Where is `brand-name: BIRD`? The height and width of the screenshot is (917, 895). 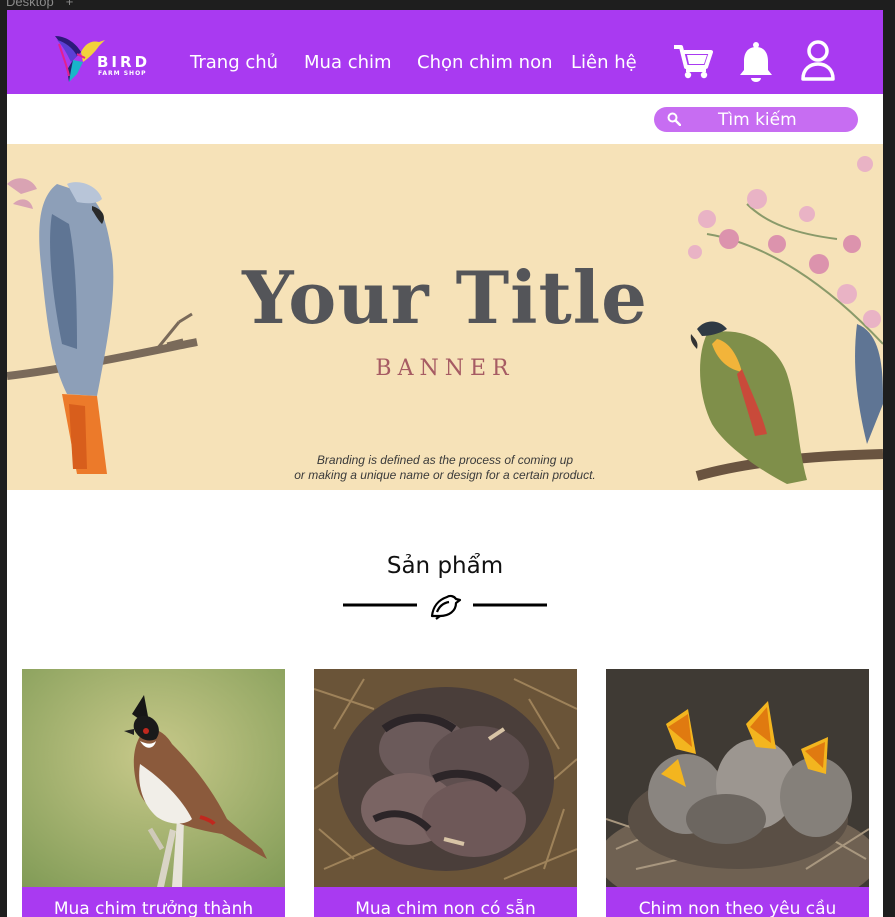 brand-name: BIRD is located at coordinates (124, 62).